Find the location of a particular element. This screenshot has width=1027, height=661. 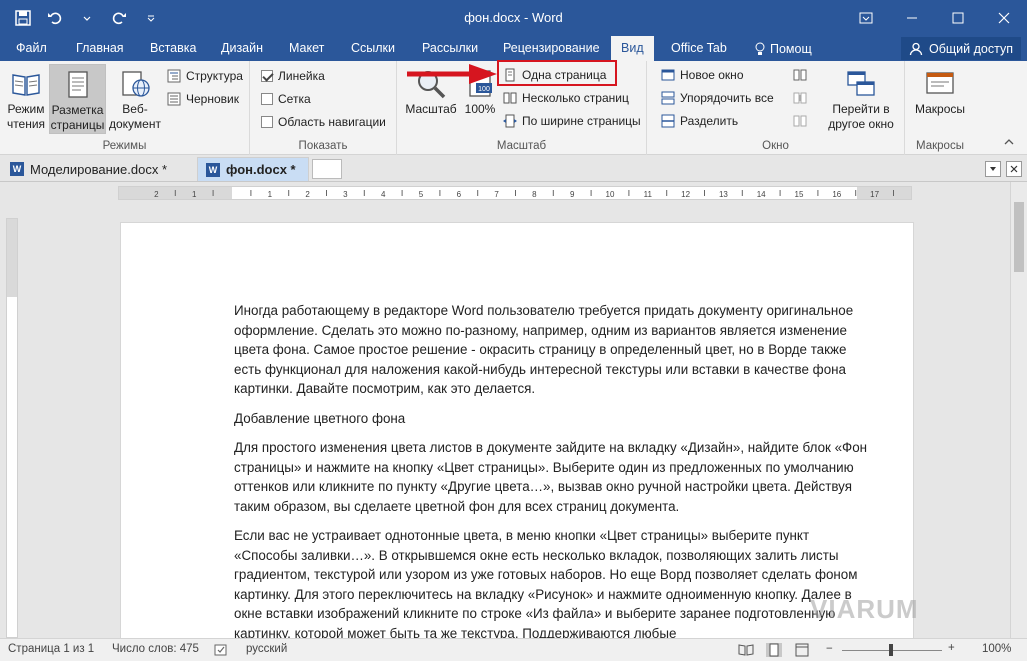

proofing-icon is located at coordinates (221, 650).